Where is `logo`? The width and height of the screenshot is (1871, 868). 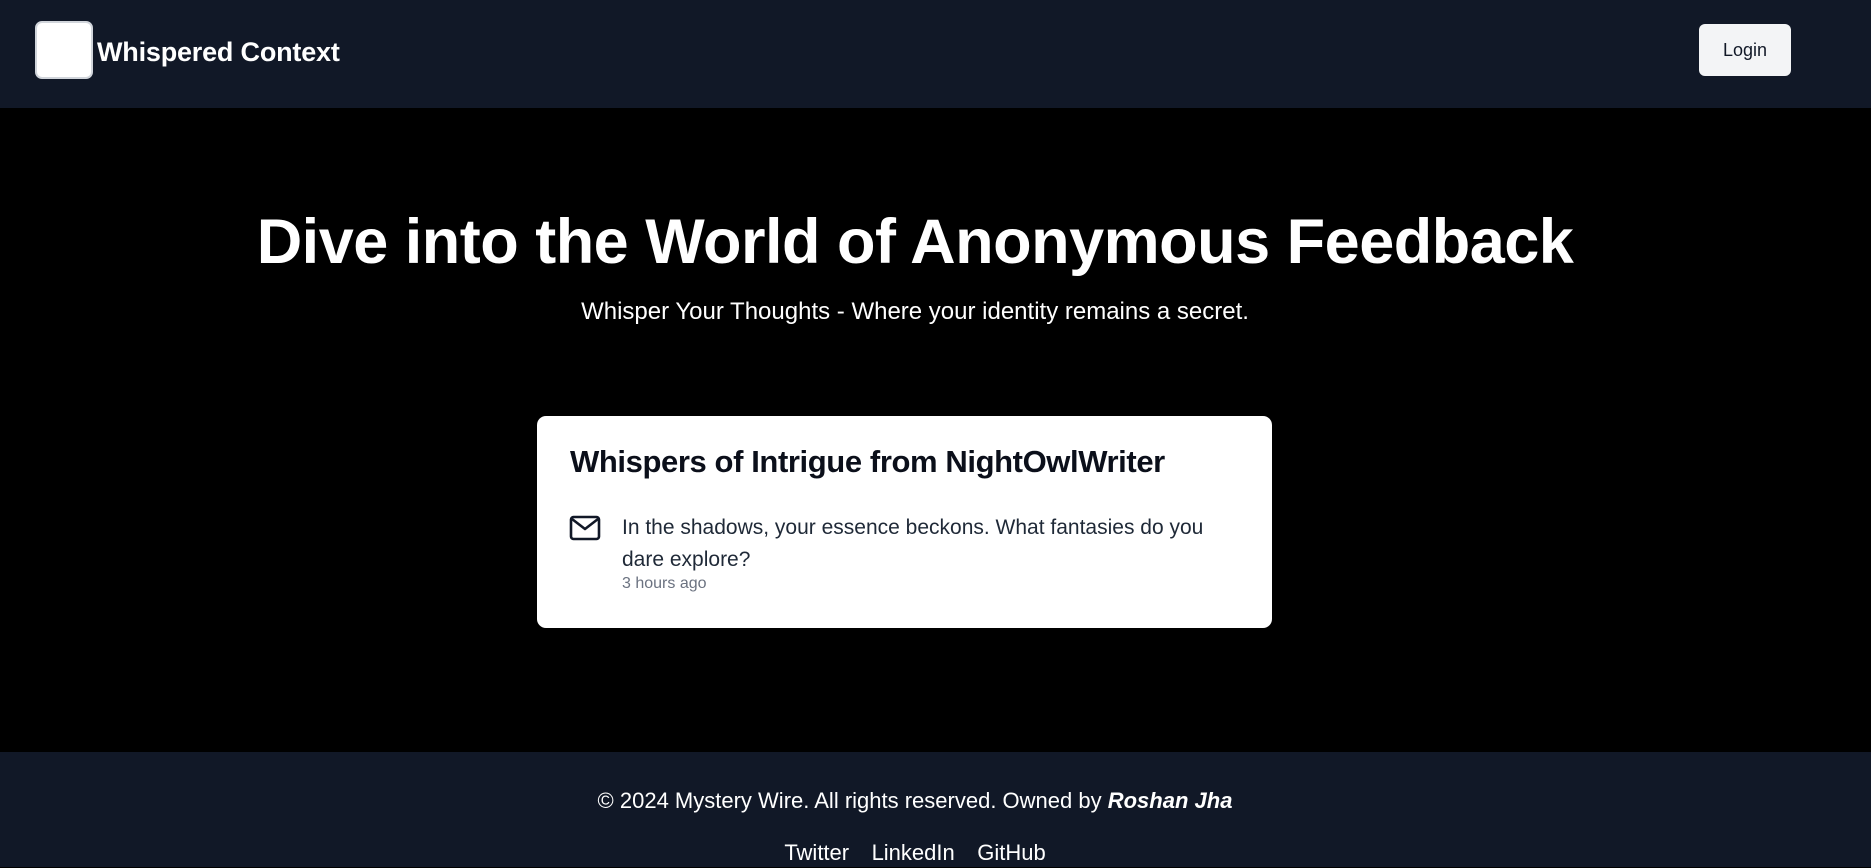 logo is located at coordinates (64, 50).